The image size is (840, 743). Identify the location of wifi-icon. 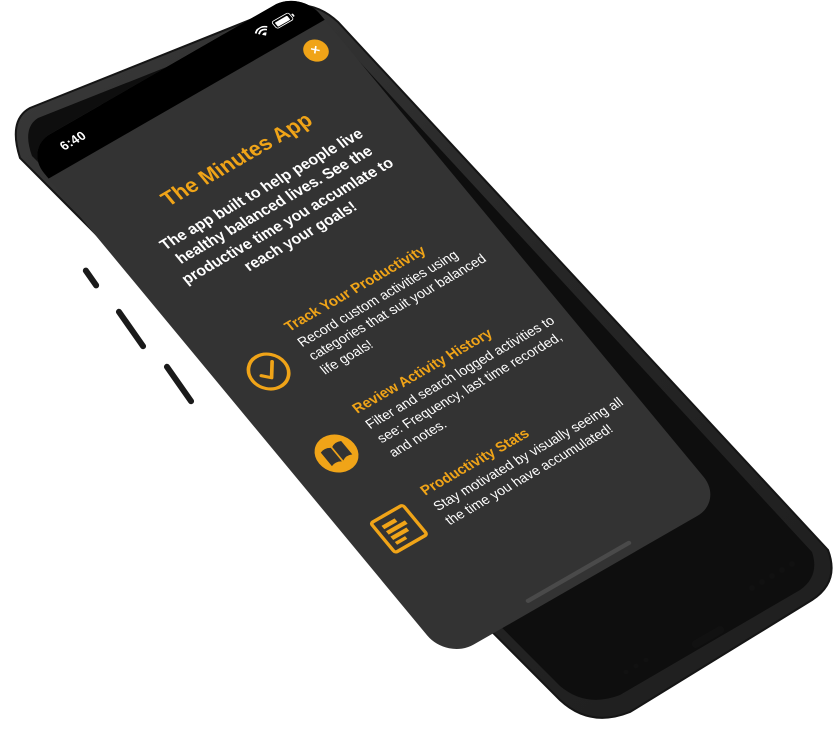
(261, 30).